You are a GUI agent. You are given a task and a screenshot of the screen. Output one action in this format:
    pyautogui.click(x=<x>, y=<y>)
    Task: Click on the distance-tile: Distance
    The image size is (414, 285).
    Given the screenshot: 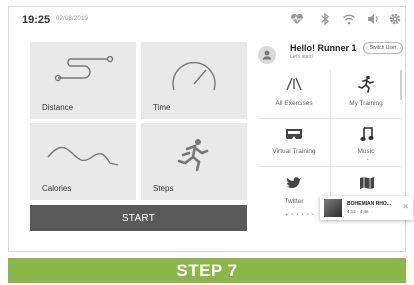 What is the action you would take?
    pyautogui.click(x=83, y=80)
    